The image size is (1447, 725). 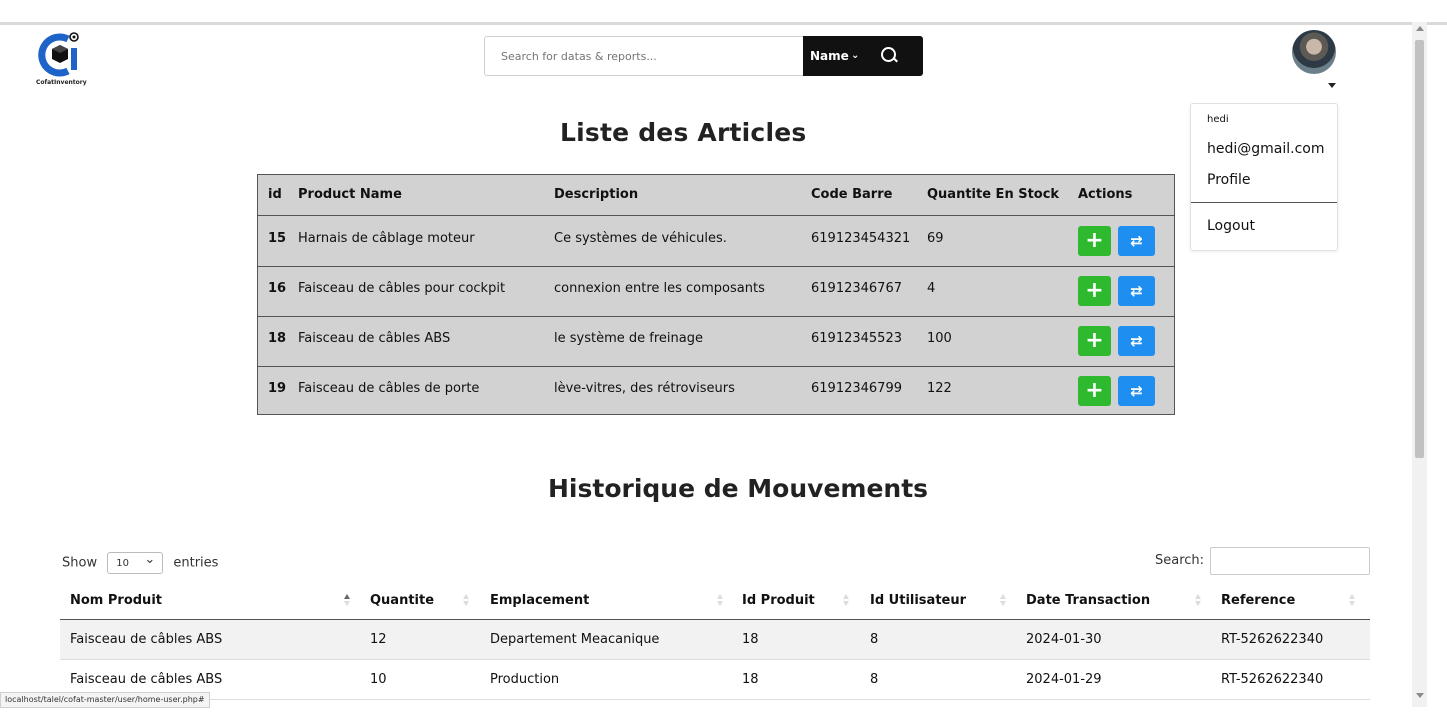 I want to click on article-name: Faisceau de câbles ABS, so click(x=374, y=338).